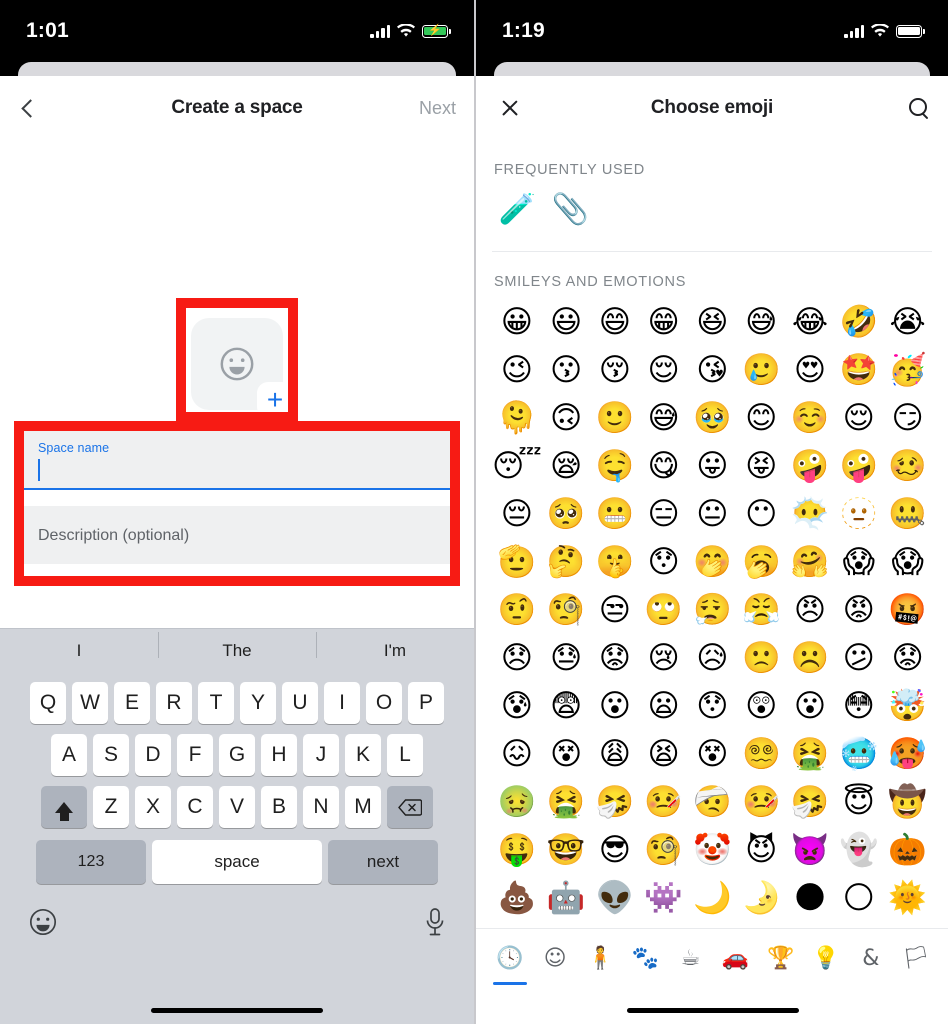 The height and width of the screenshot is (1024, 948). Describe the element at coordinates (712, 514) in the screenshot. I see `emoji-button: 😐` at that location.